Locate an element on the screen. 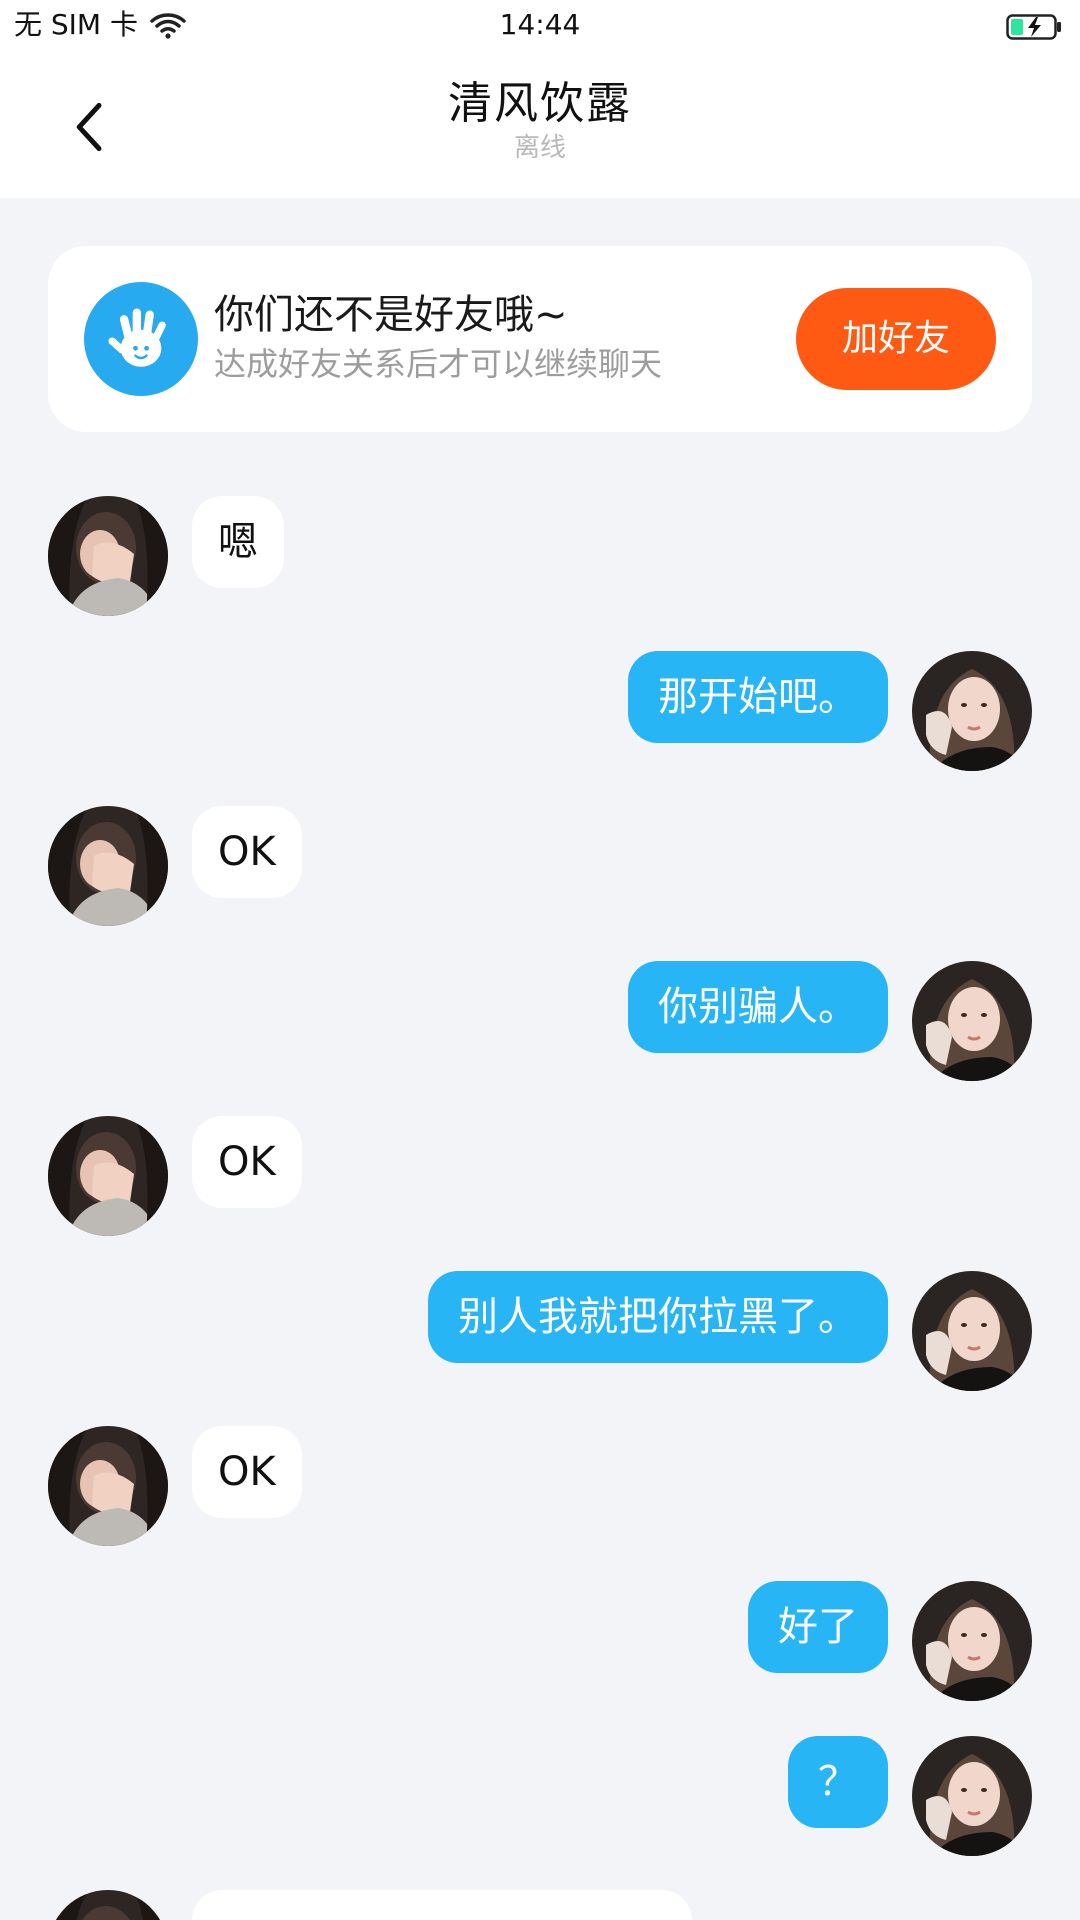  message-bubble: 那开始吧。 is located at coordinates (758, 697).